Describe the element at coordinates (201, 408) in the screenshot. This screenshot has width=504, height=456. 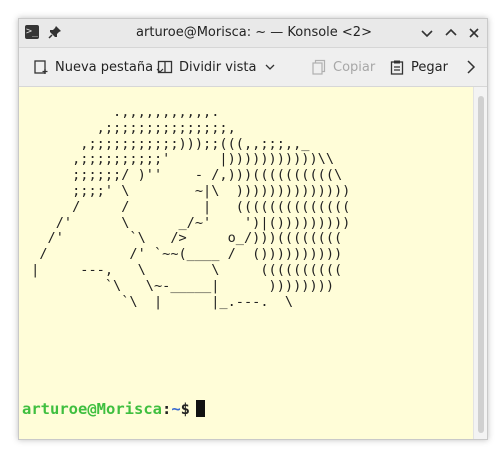
I see `text-cursor` at that location.